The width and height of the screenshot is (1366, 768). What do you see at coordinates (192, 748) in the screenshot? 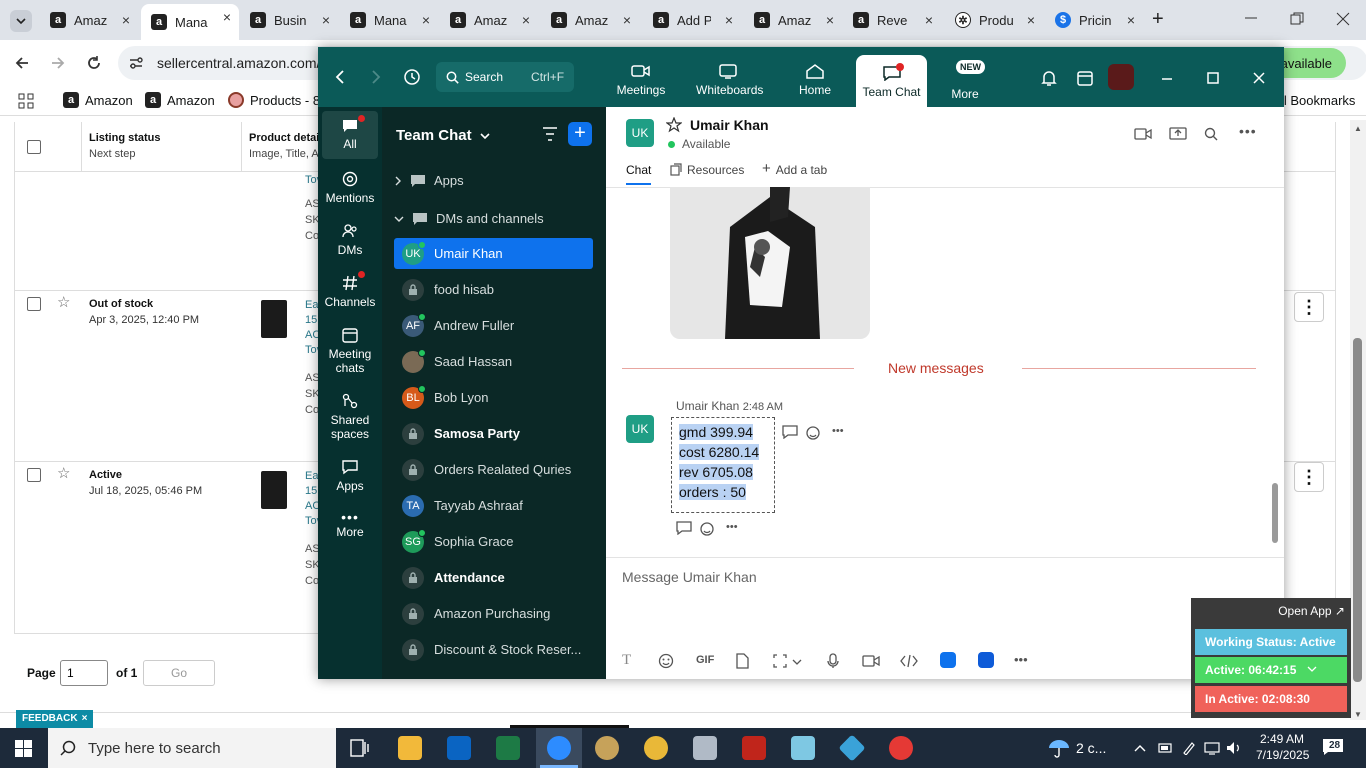
I see `taskbar-search: Type here to search` at bounding box center [192, 748].